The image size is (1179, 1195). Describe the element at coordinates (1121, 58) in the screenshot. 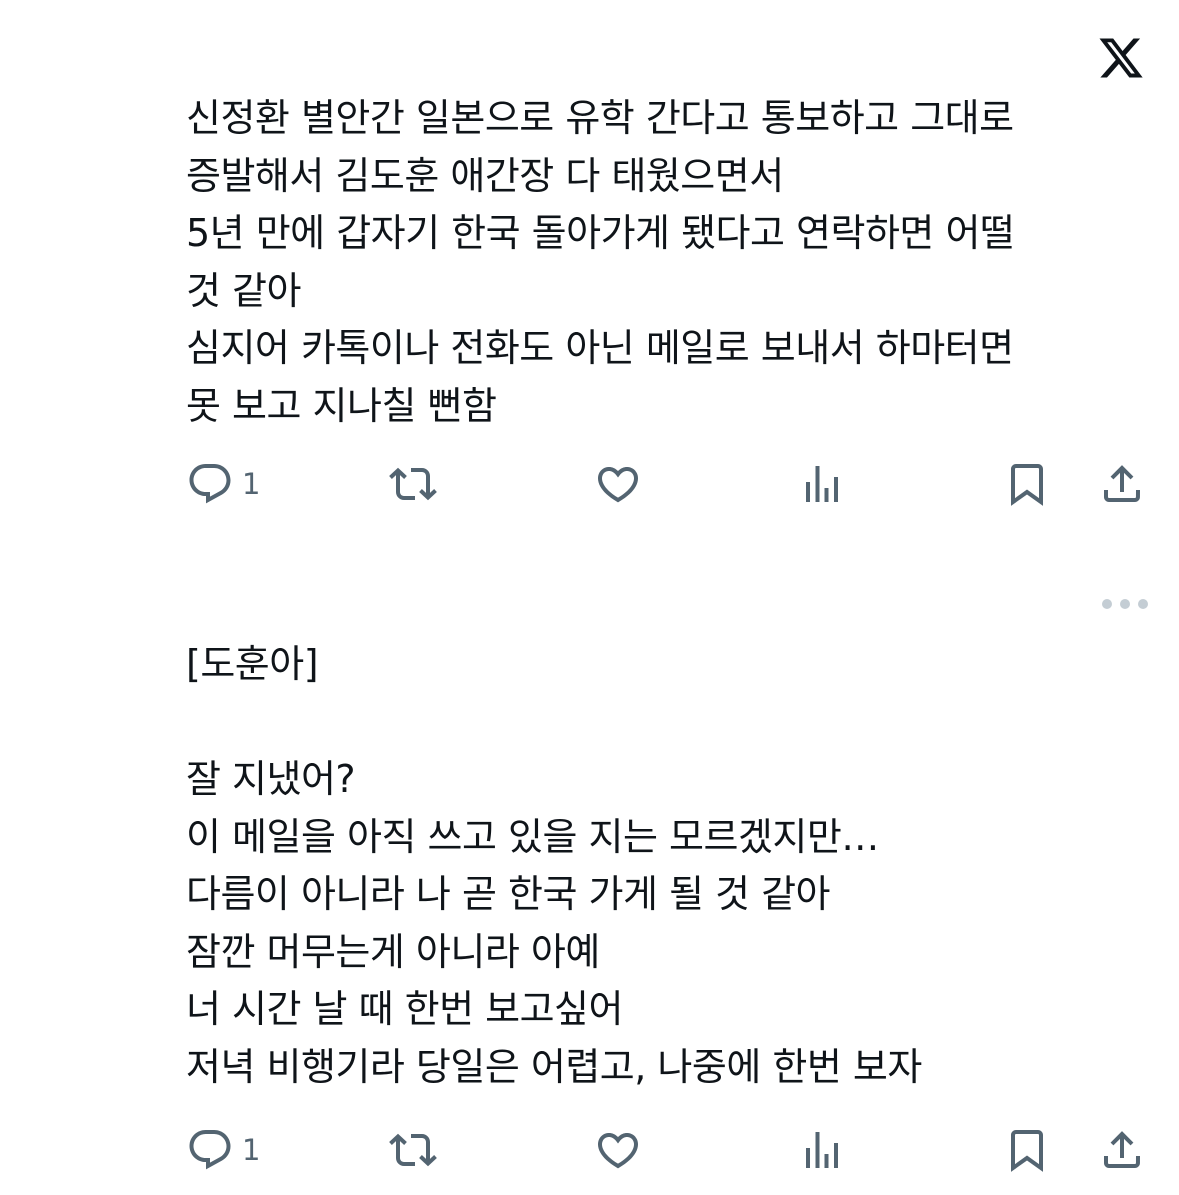

I see `x-logo-icon` at that location.